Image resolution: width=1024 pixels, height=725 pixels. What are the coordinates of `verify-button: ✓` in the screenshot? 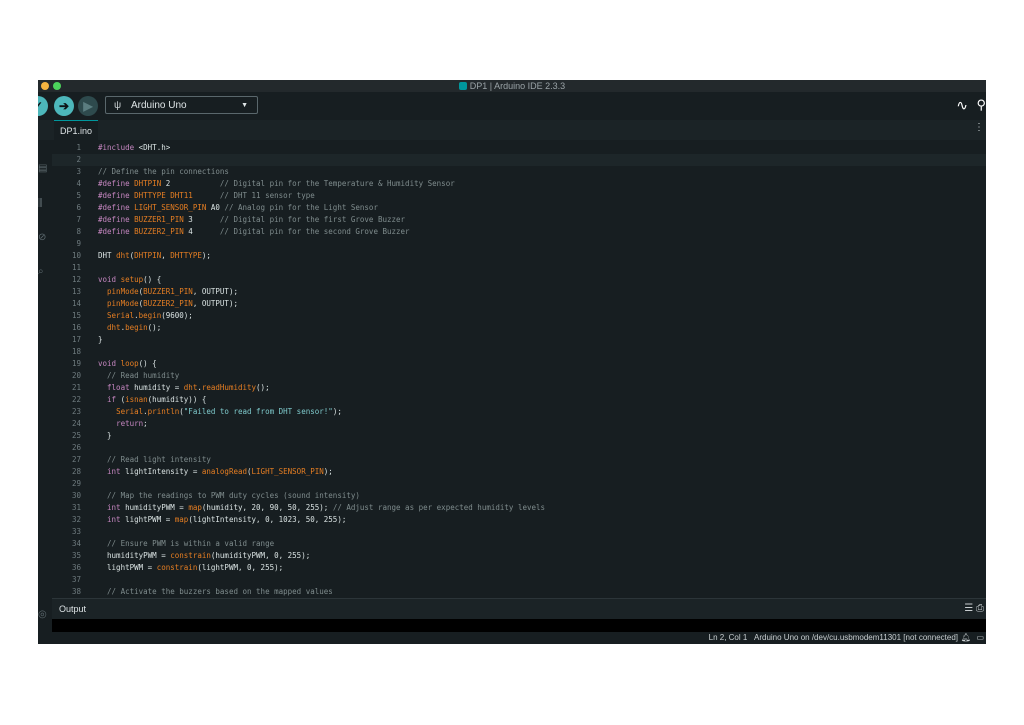 It's located at (43, 106).